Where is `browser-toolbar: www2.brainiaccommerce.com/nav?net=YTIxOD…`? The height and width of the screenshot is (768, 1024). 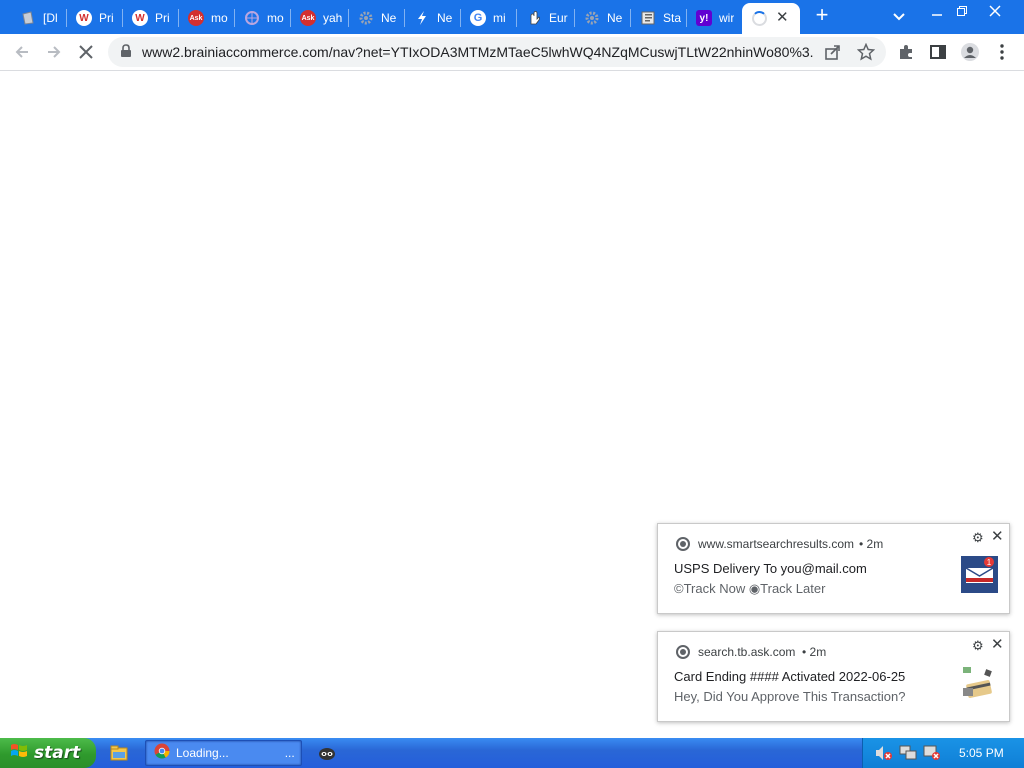
browser-toolbar: www2.brainiaccommerce.com/nav?net=YTIxOD… is located at coordinates (512, 52).